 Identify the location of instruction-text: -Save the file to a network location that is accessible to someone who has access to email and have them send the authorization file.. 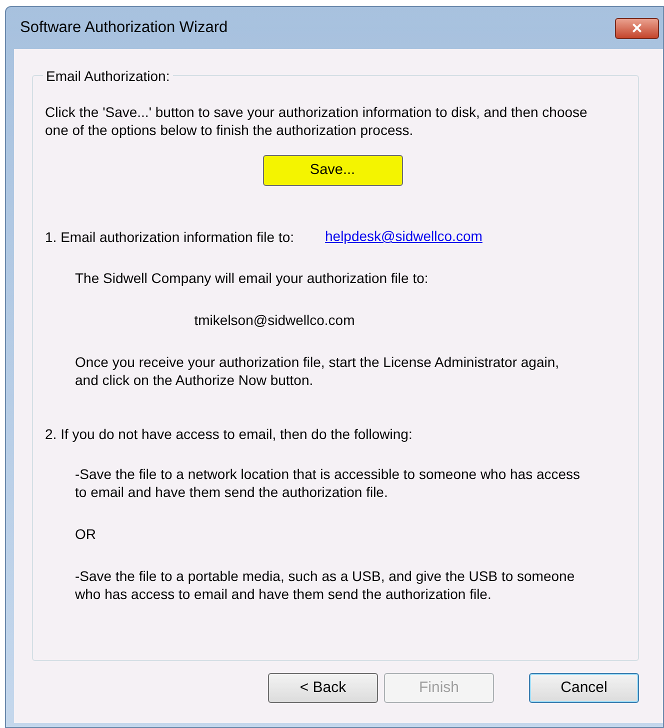
(328, 483).